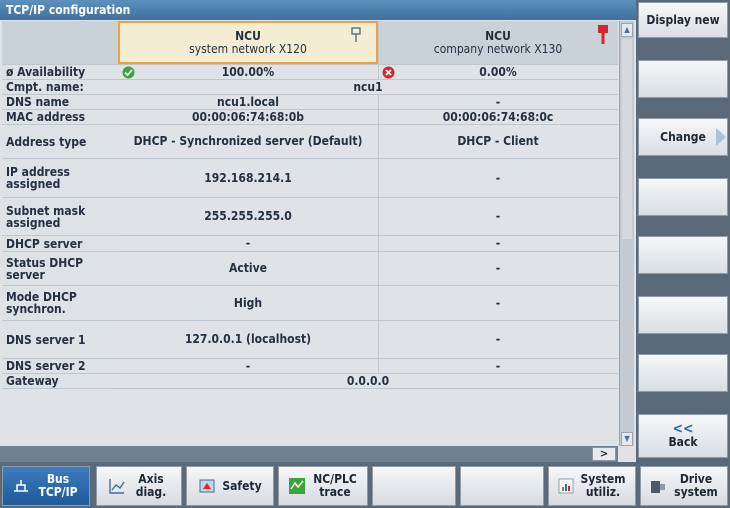  I want to click on row-label: Status DHCP server, so click(60, 268).